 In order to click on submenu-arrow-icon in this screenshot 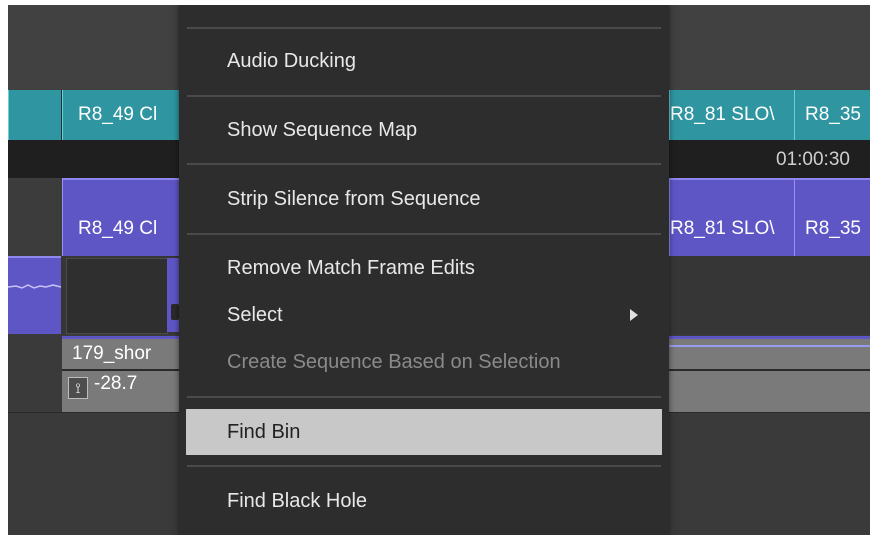, I will do `click(634, 315)`.